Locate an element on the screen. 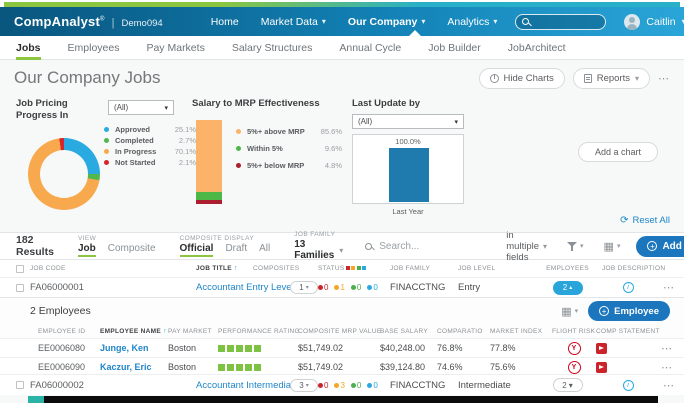 This screenshot has height=403, width=684. user-menu: Caitlin ▾ is located at coordinates (654, 21).